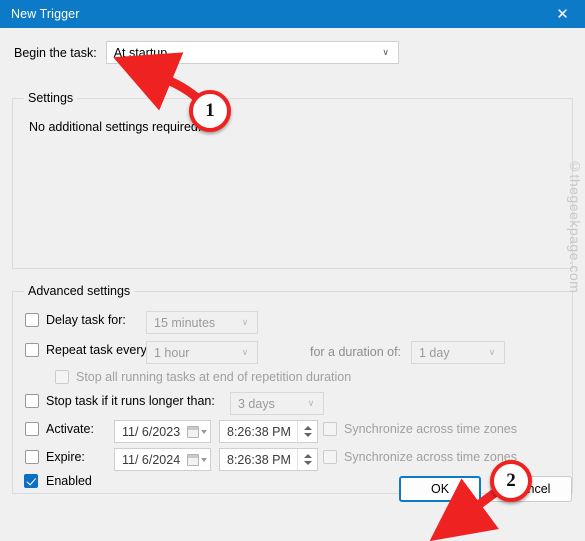 This screenshot has width=585, height=541. I want to click on title-bar: New Trigger ✕, so click(292, 14).